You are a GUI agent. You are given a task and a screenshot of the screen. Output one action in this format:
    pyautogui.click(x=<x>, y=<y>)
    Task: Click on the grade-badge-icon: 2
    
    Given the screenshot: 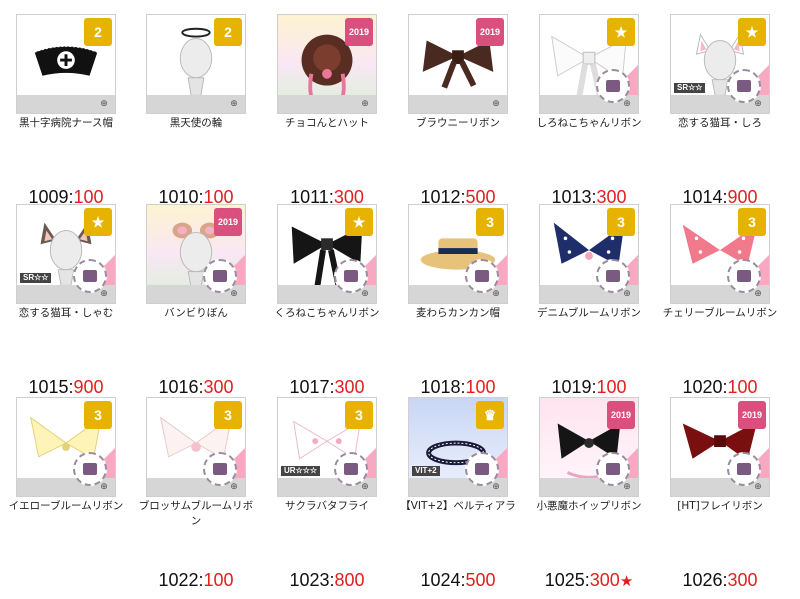 What is the action you would take?
    pyautogui.click(x=98, y=32)
    